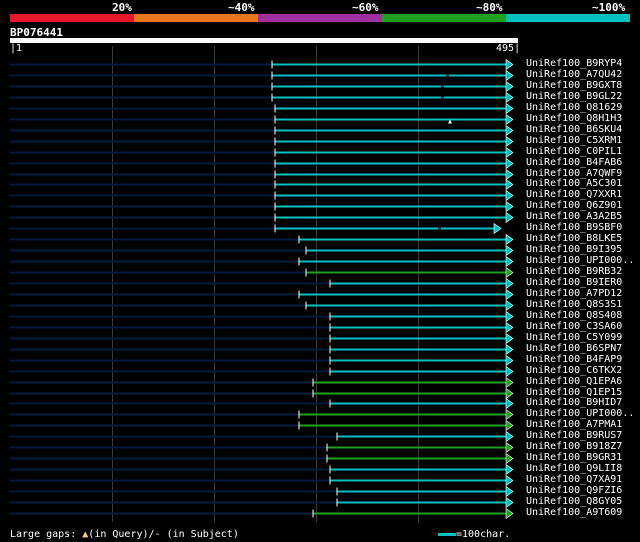  I want to click on hit-label: UniRef100_B6SPN7, so click(574, 348).